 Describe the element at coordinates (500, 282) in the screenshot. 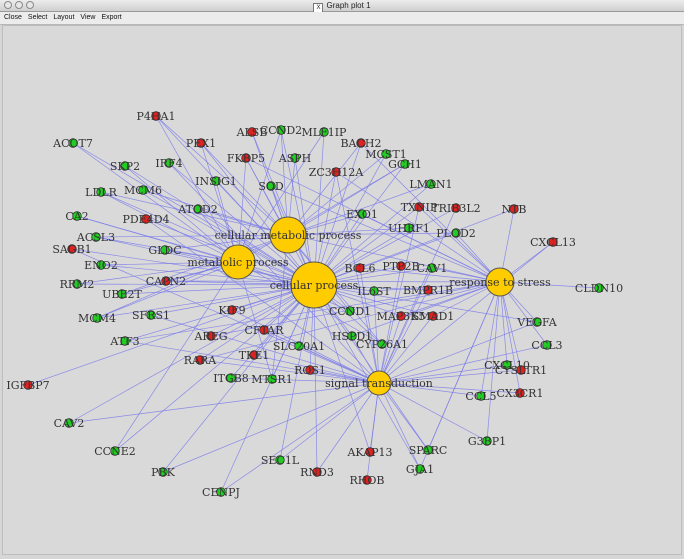

I see `hub-label-response-to-stress: response to stress` at that location.